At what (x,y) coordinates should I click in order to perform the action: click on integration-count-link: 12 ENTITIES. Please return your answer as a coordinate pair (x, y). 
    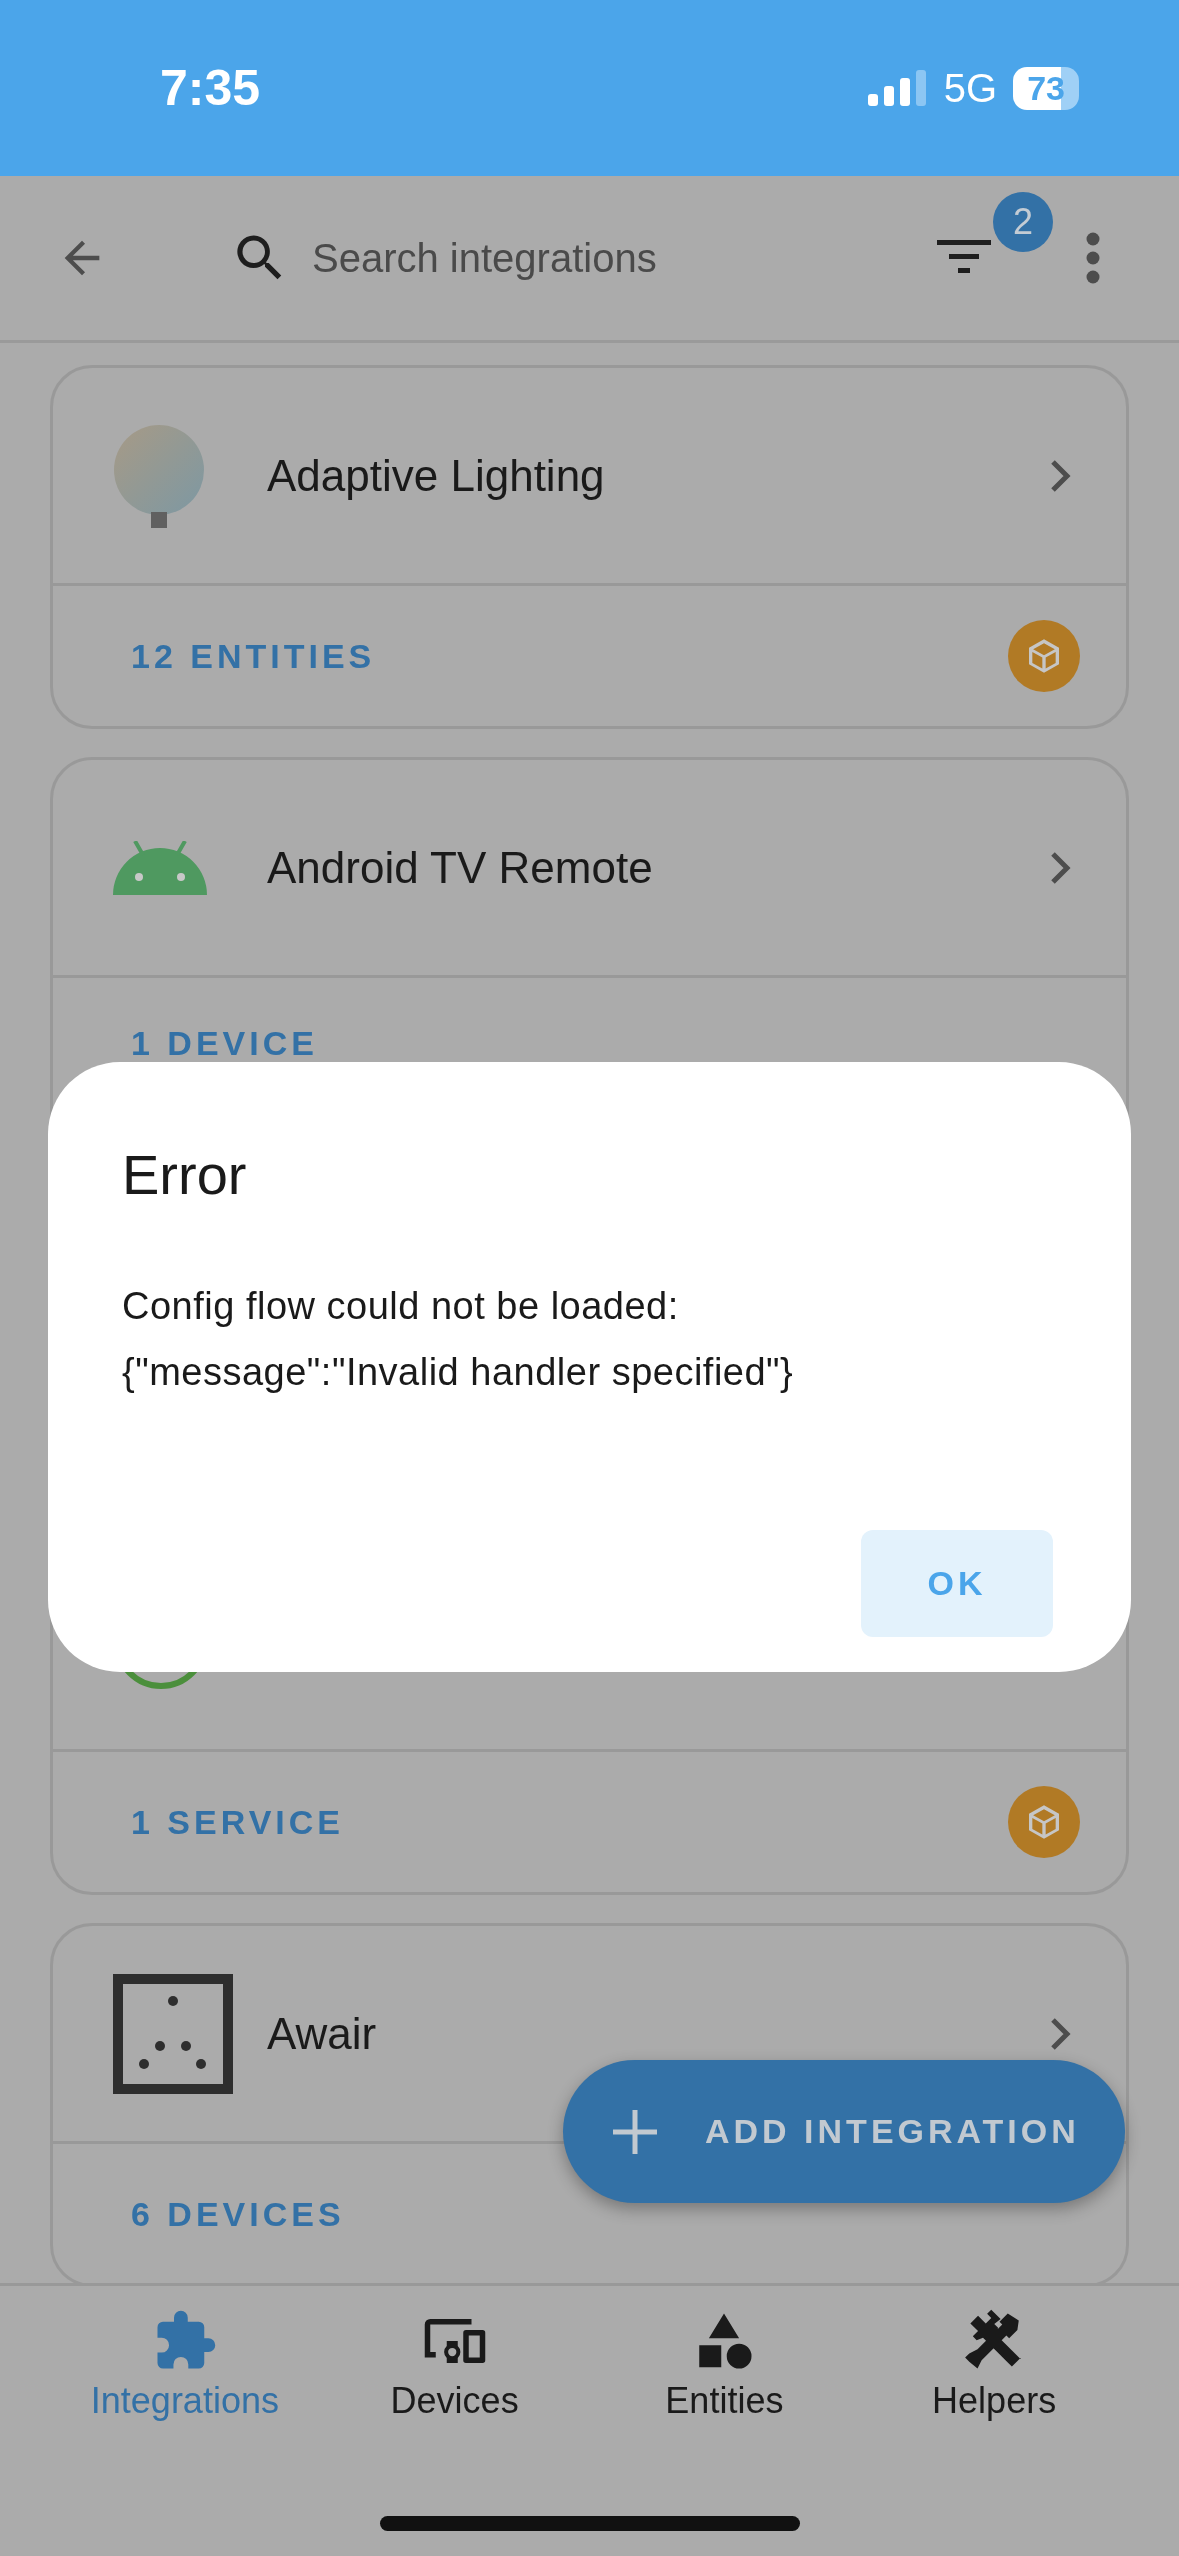
    Looking at the image, I should click on (253, 656).